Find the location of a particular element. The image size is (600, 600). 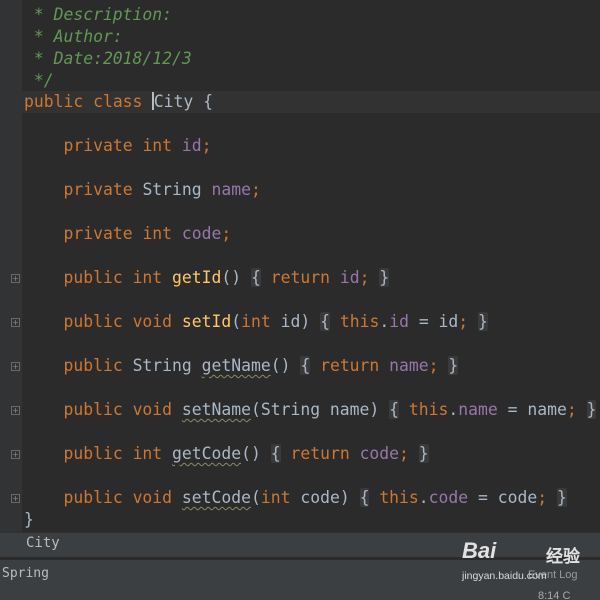

code-line: */ is located at coordinates (39, 81).